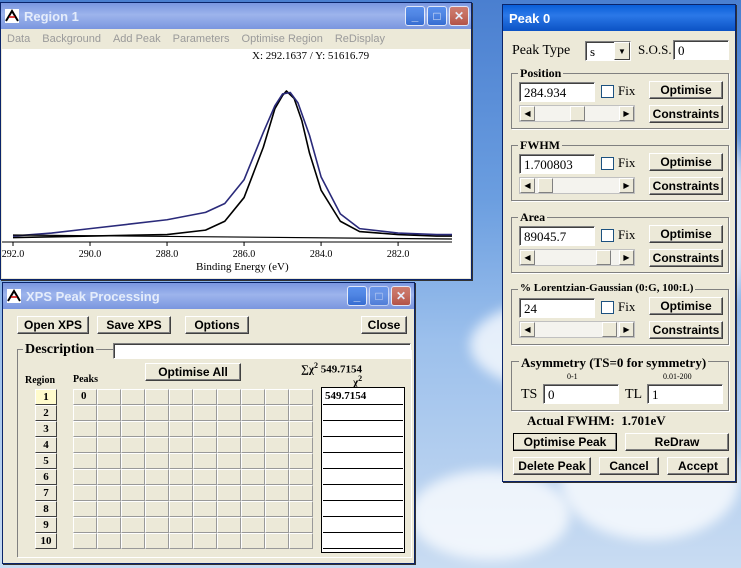  I want to click on region-row-header: 8, so click(46, 509).